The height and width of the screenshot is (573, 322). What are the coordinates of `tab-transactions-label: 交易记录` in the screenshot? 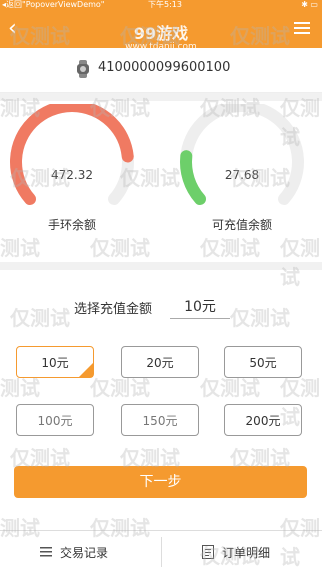 It's located at (84, 553).